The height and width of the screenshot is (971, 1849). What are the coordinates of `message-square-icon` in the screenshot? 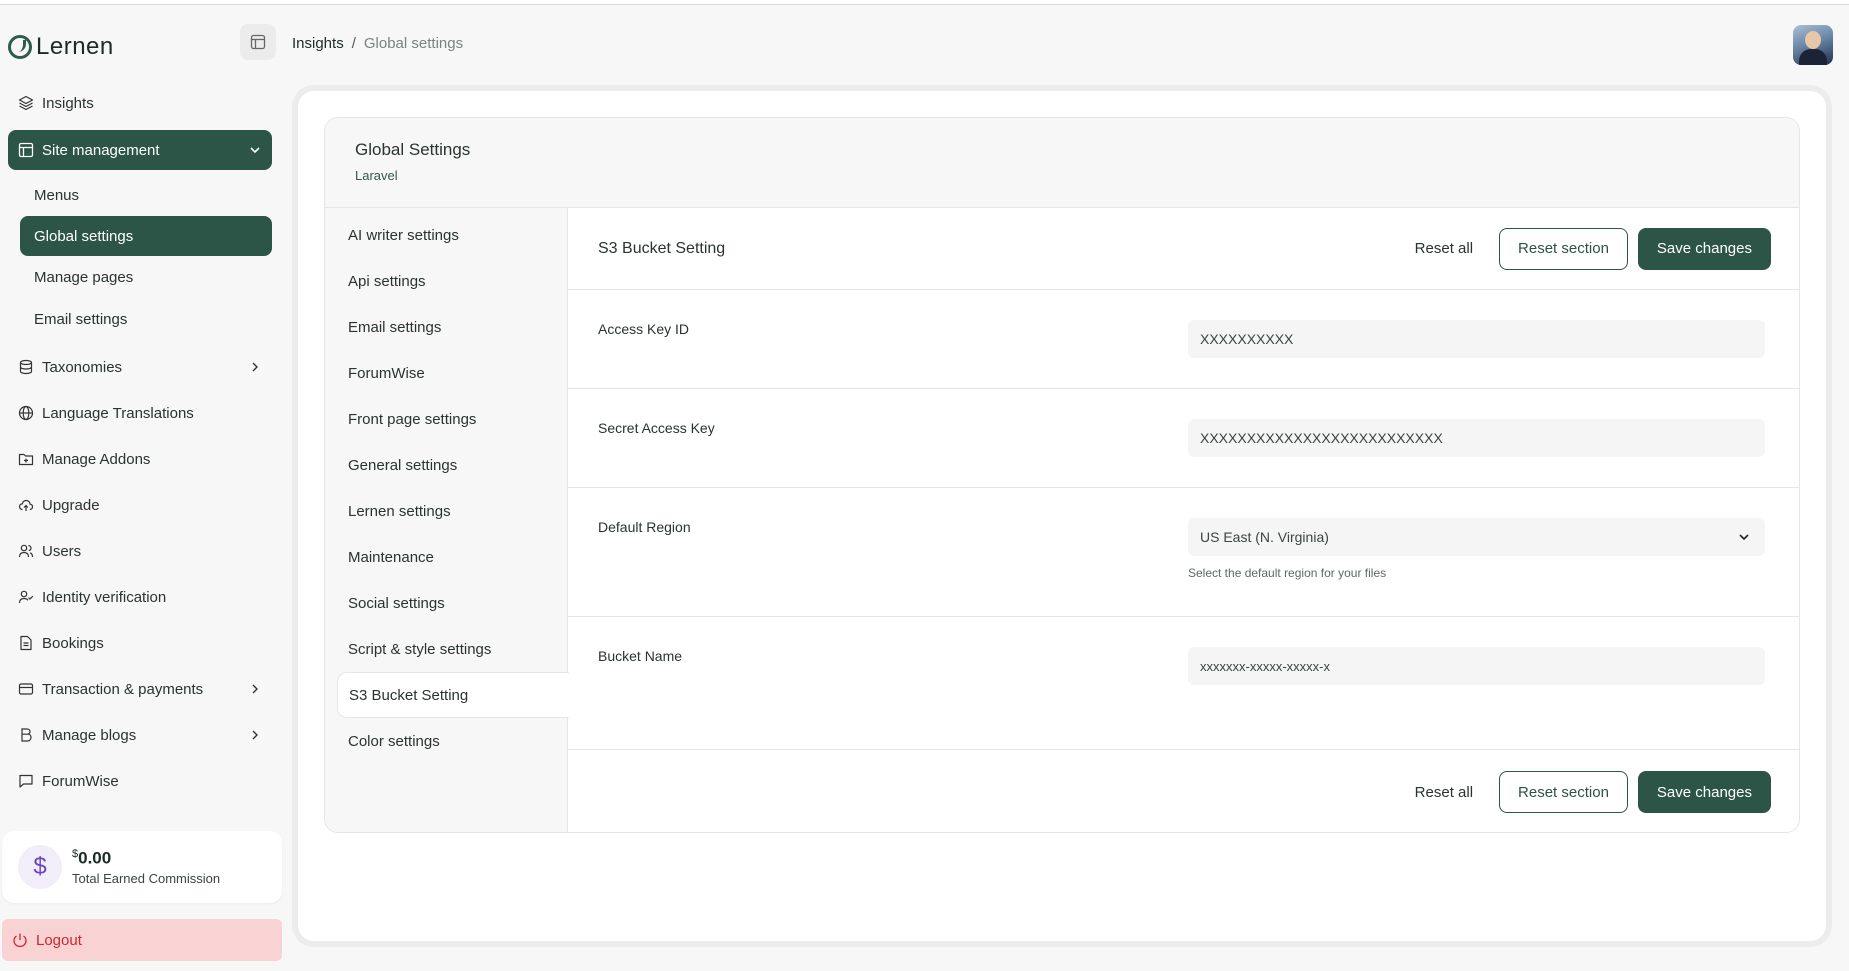 It's located at (26, 781).